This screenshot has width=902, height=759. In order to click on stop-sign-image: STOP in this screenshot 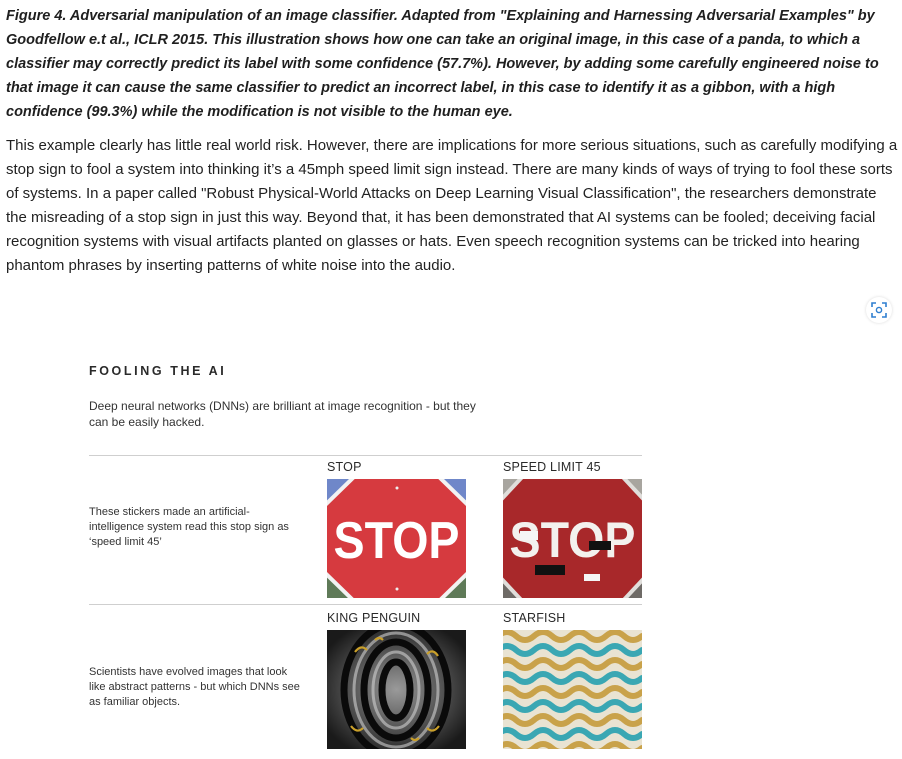, I will do `click(396, 538)`.